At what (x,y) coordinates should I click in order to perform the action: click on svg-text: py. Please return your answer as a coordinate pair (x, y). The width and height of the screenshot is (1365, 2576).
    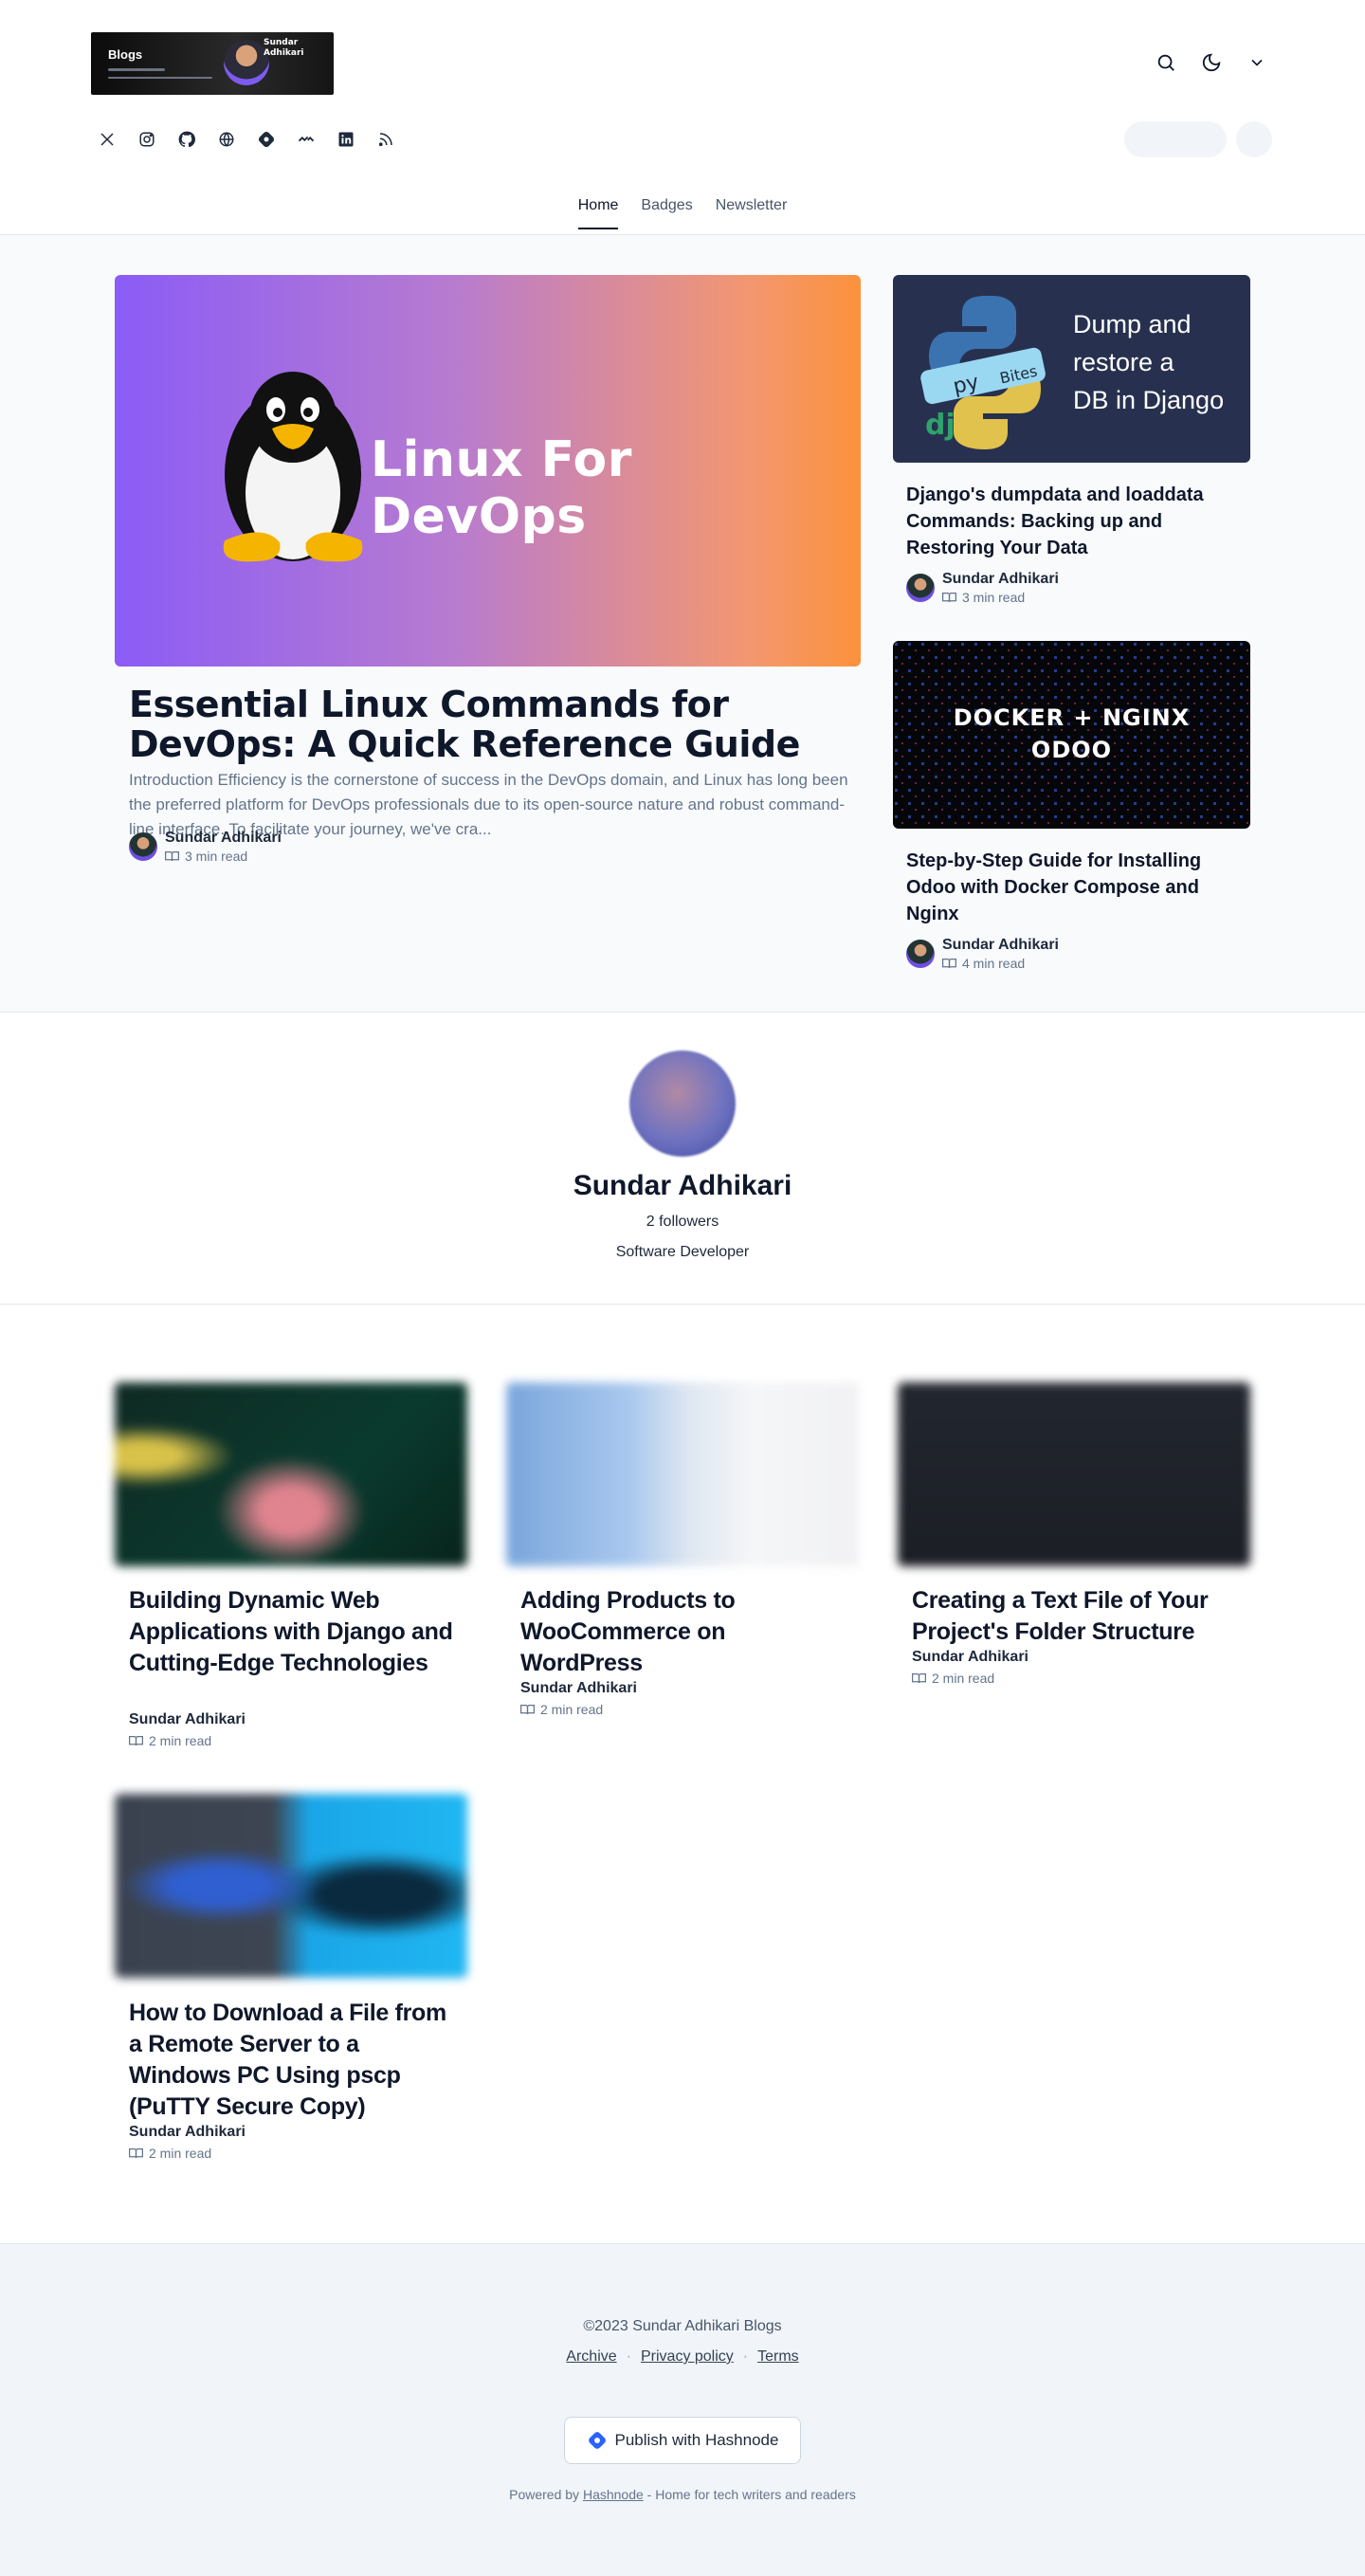
    Looking at the image, I should click on (966, 385).